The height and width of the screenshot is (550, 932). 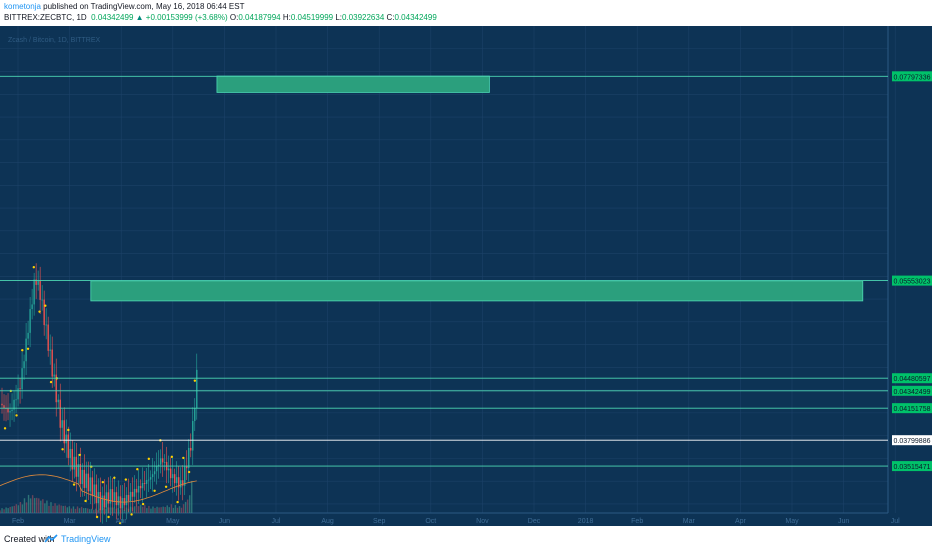 I want to click on tradingview-logo-icon, so click(x=51, y=538).